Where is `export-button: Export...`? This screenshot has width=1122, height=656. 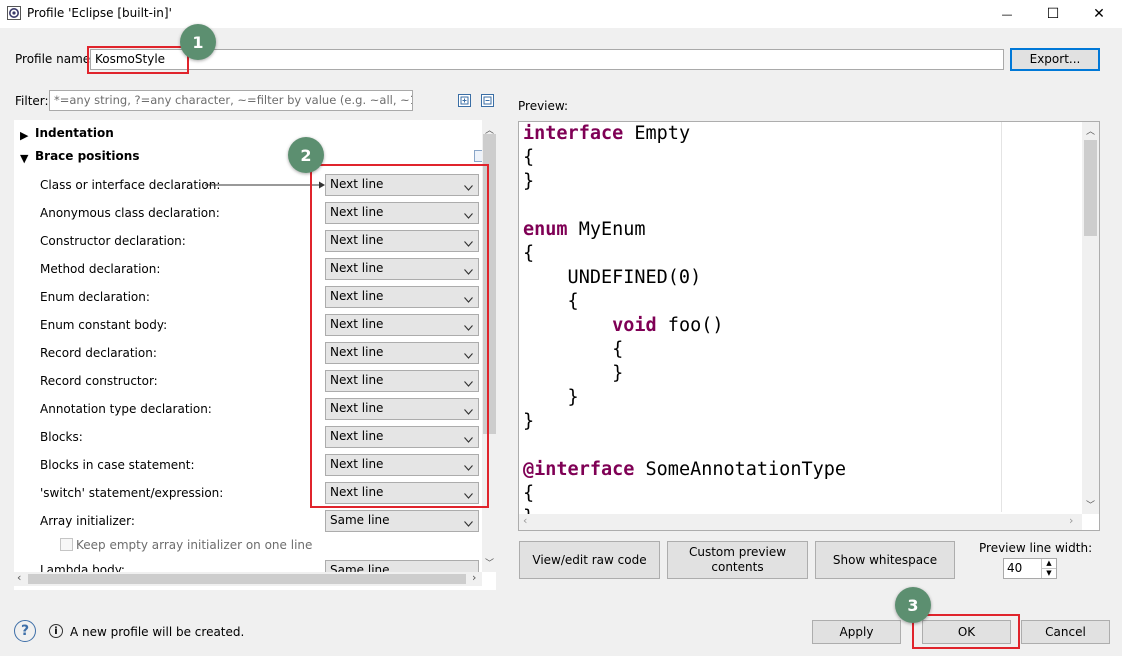
export-button: Export... is located at coordinates (1055, 59).